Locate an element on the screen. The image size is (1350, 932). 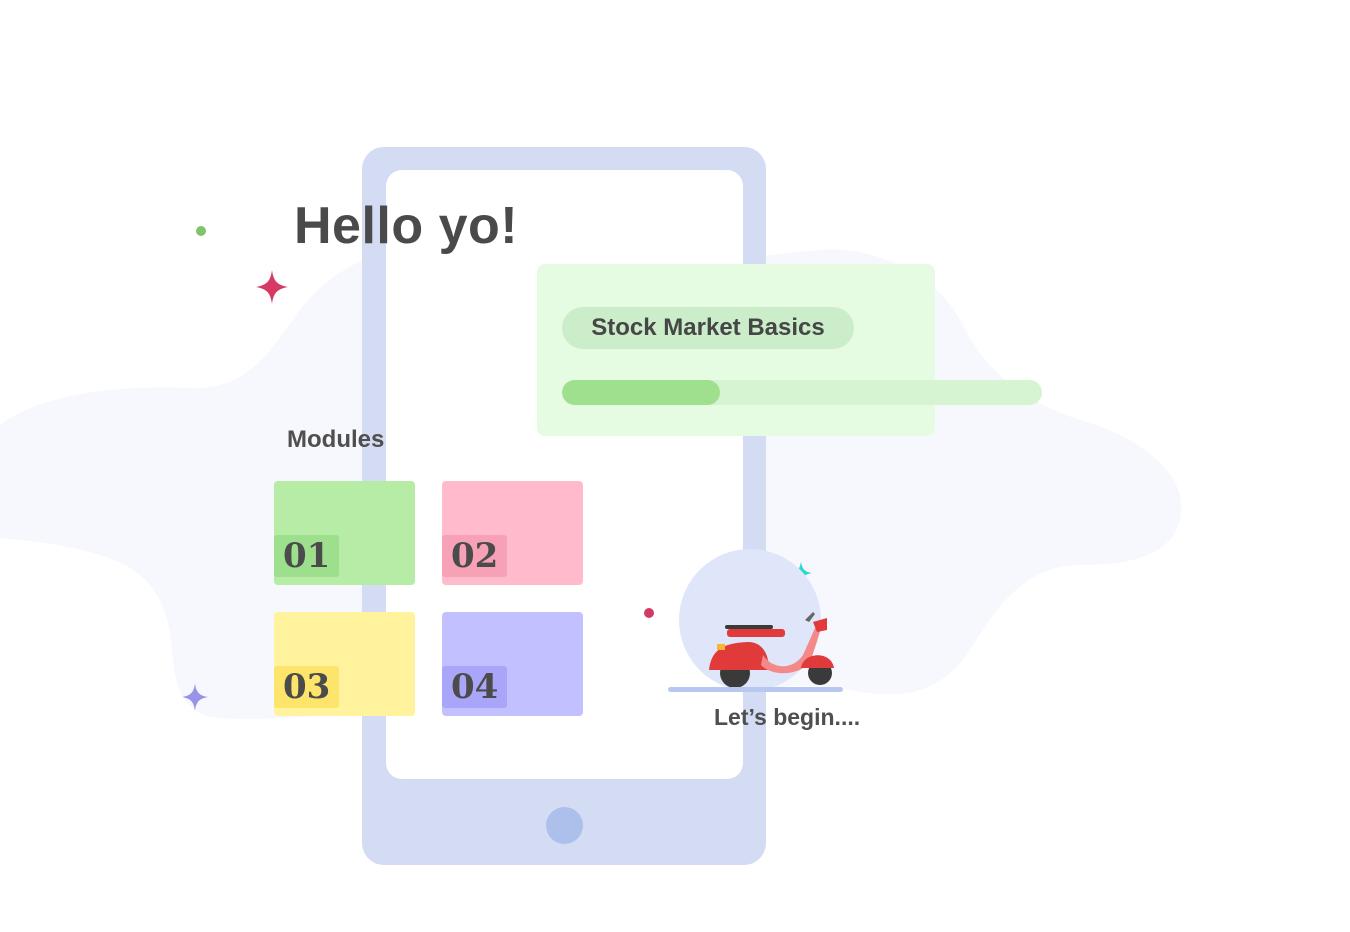
module-number: 03 is located at coordinates (307, 687).